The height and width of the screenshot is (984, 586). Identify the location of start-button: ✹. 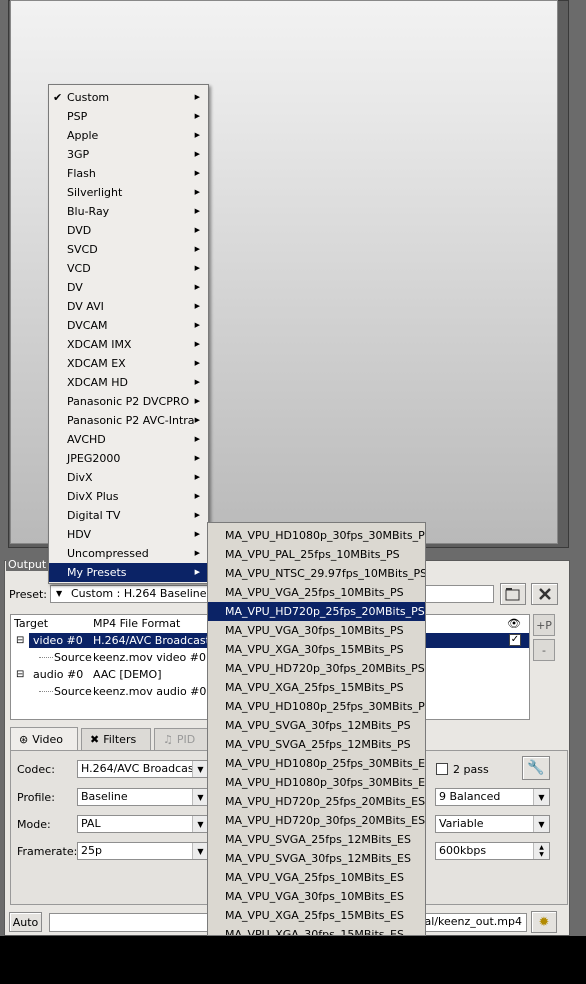
(544, 922).